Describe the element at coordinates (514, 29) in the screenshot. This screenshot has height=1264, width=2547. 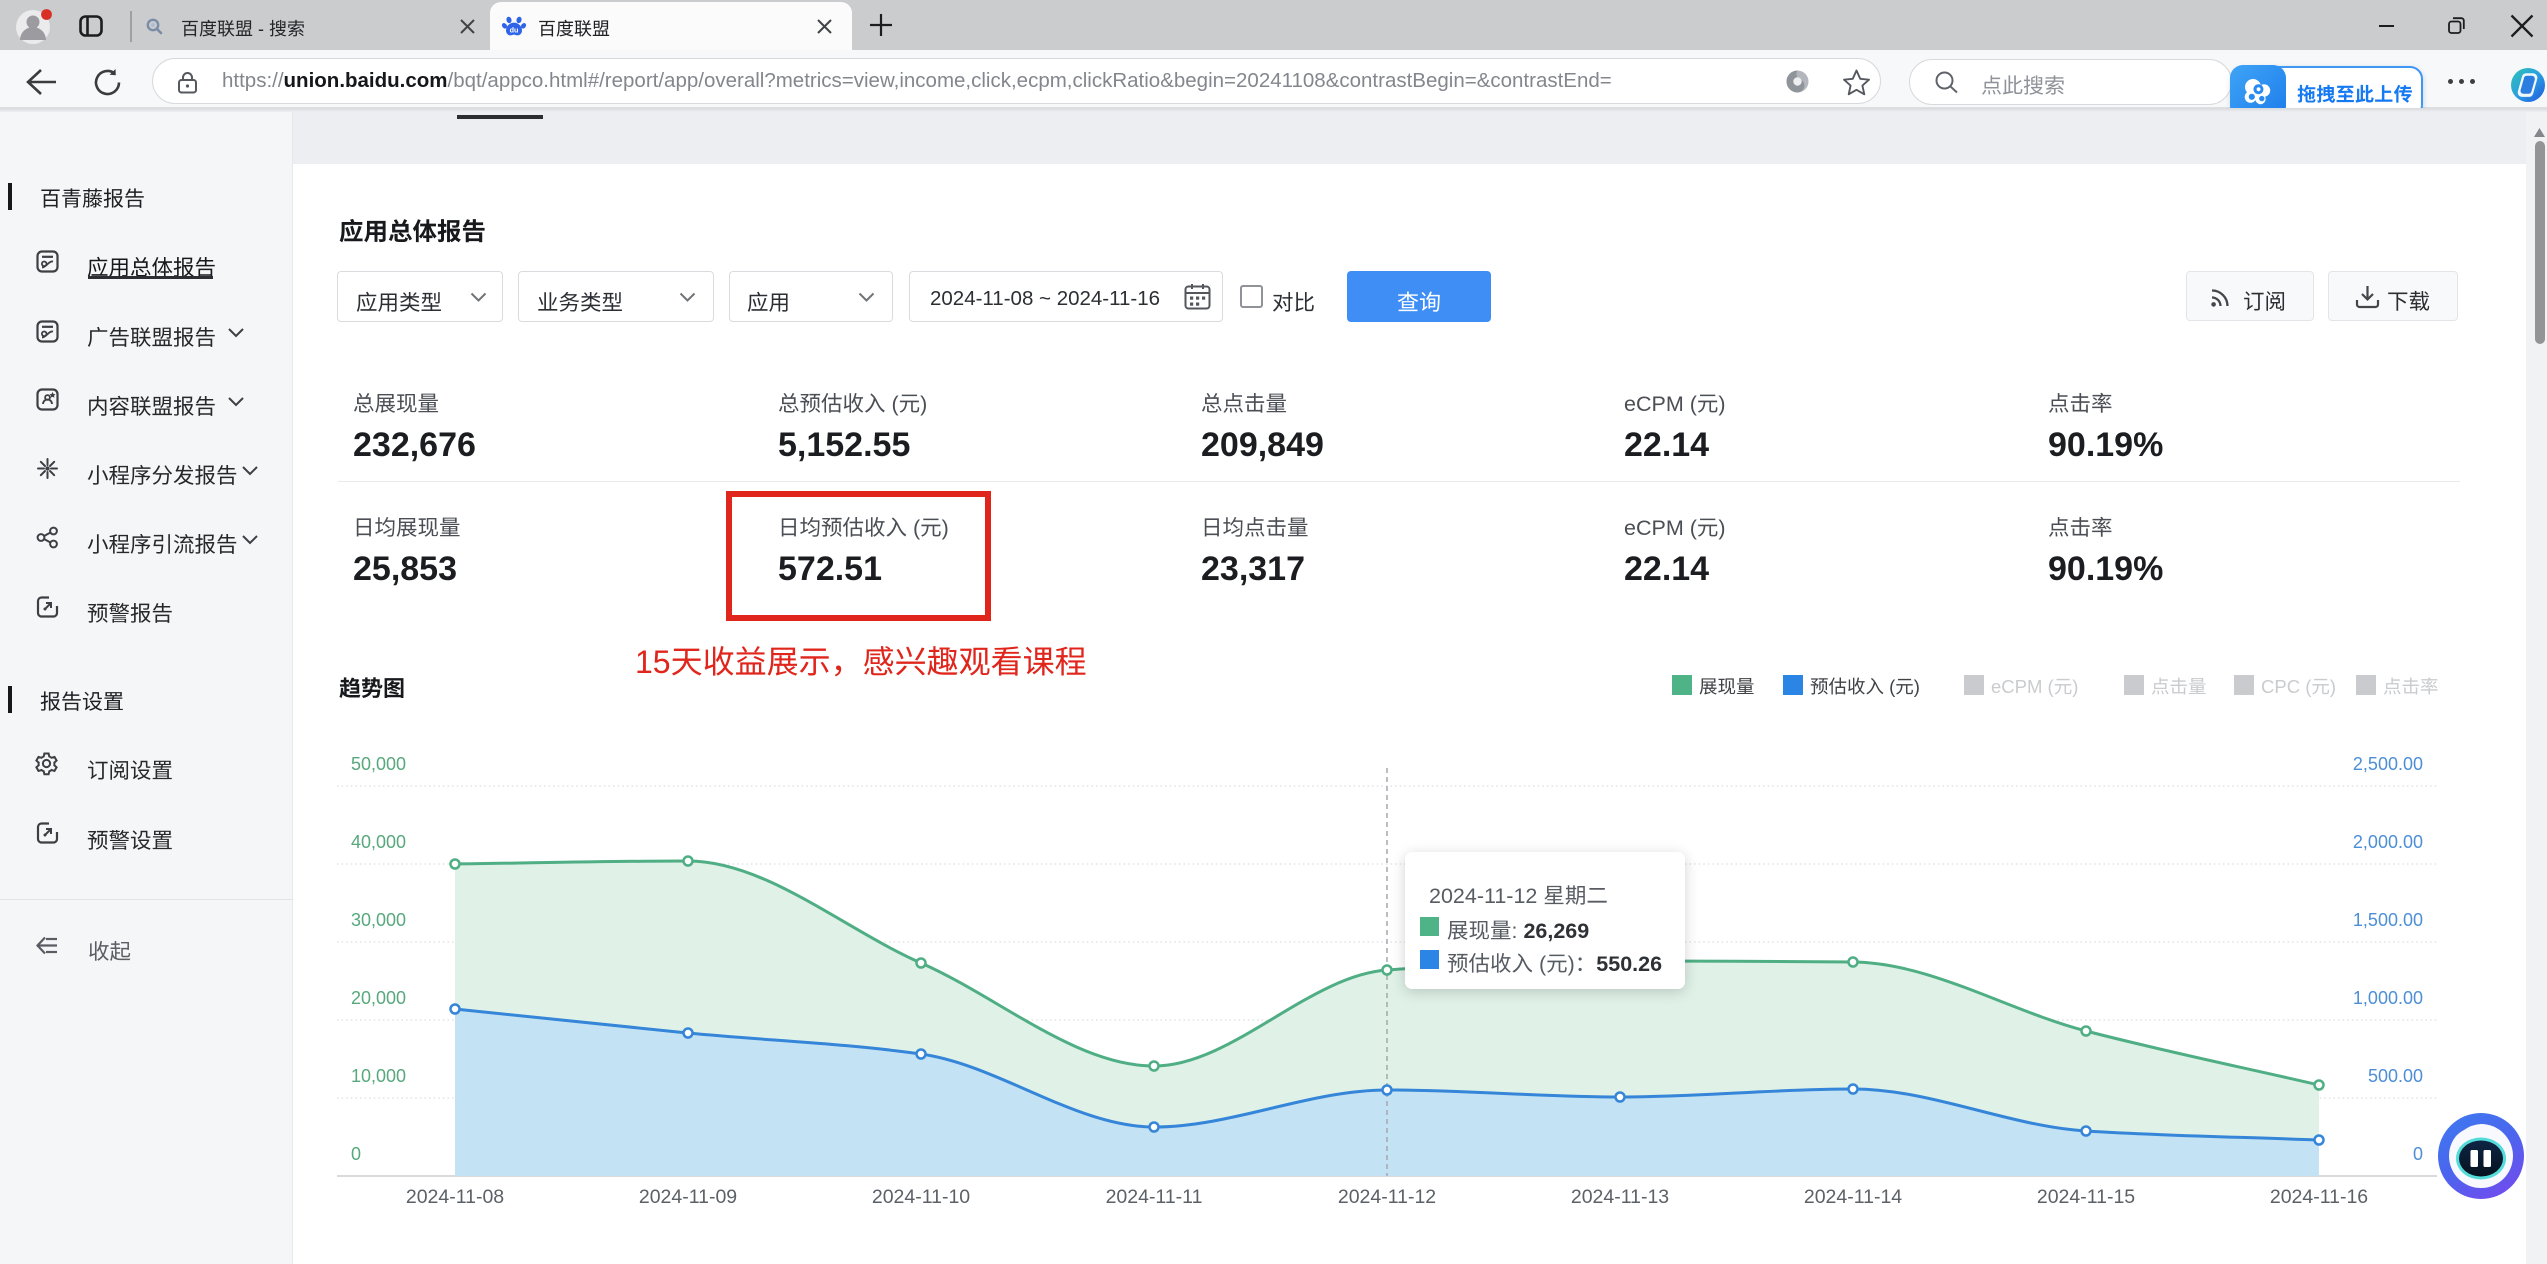
I see `svg-text: du` at that location.